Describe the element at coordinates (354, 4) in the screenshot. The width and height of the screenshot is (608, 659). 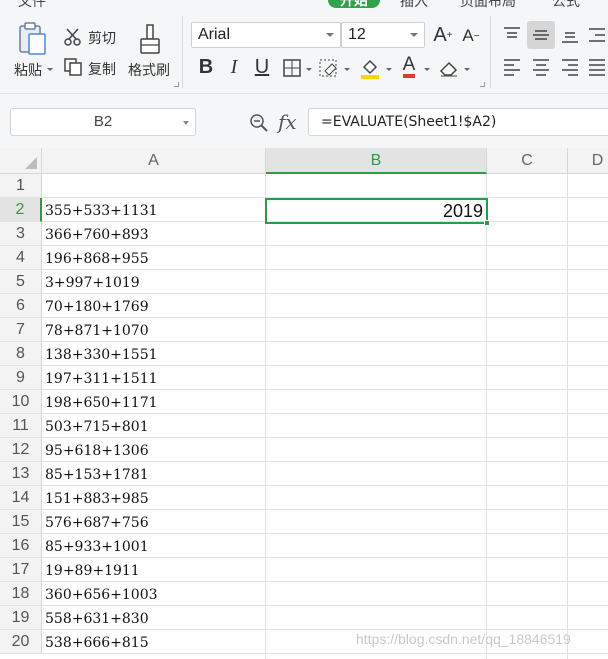
I see `tab-home: 开始` at that location.